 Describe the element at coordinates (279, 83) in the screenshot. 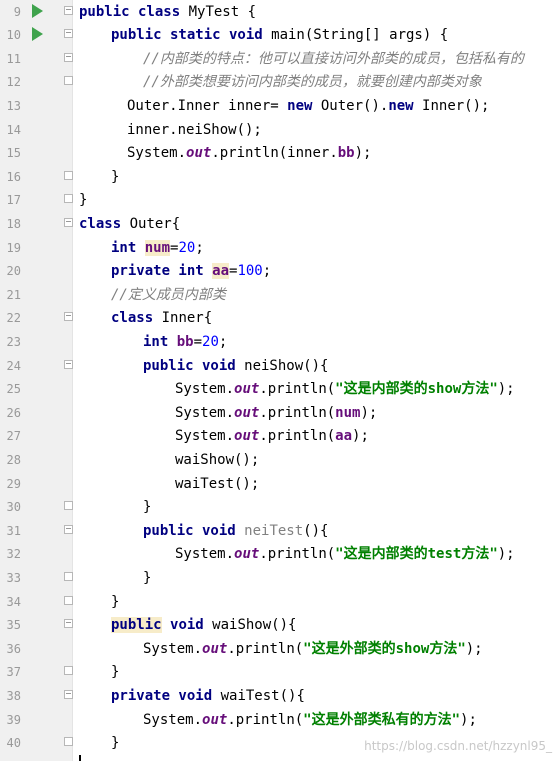

I see `code-line: 12 //外部类想要访问内部类的成员，就要创建内部类对象` at that location.